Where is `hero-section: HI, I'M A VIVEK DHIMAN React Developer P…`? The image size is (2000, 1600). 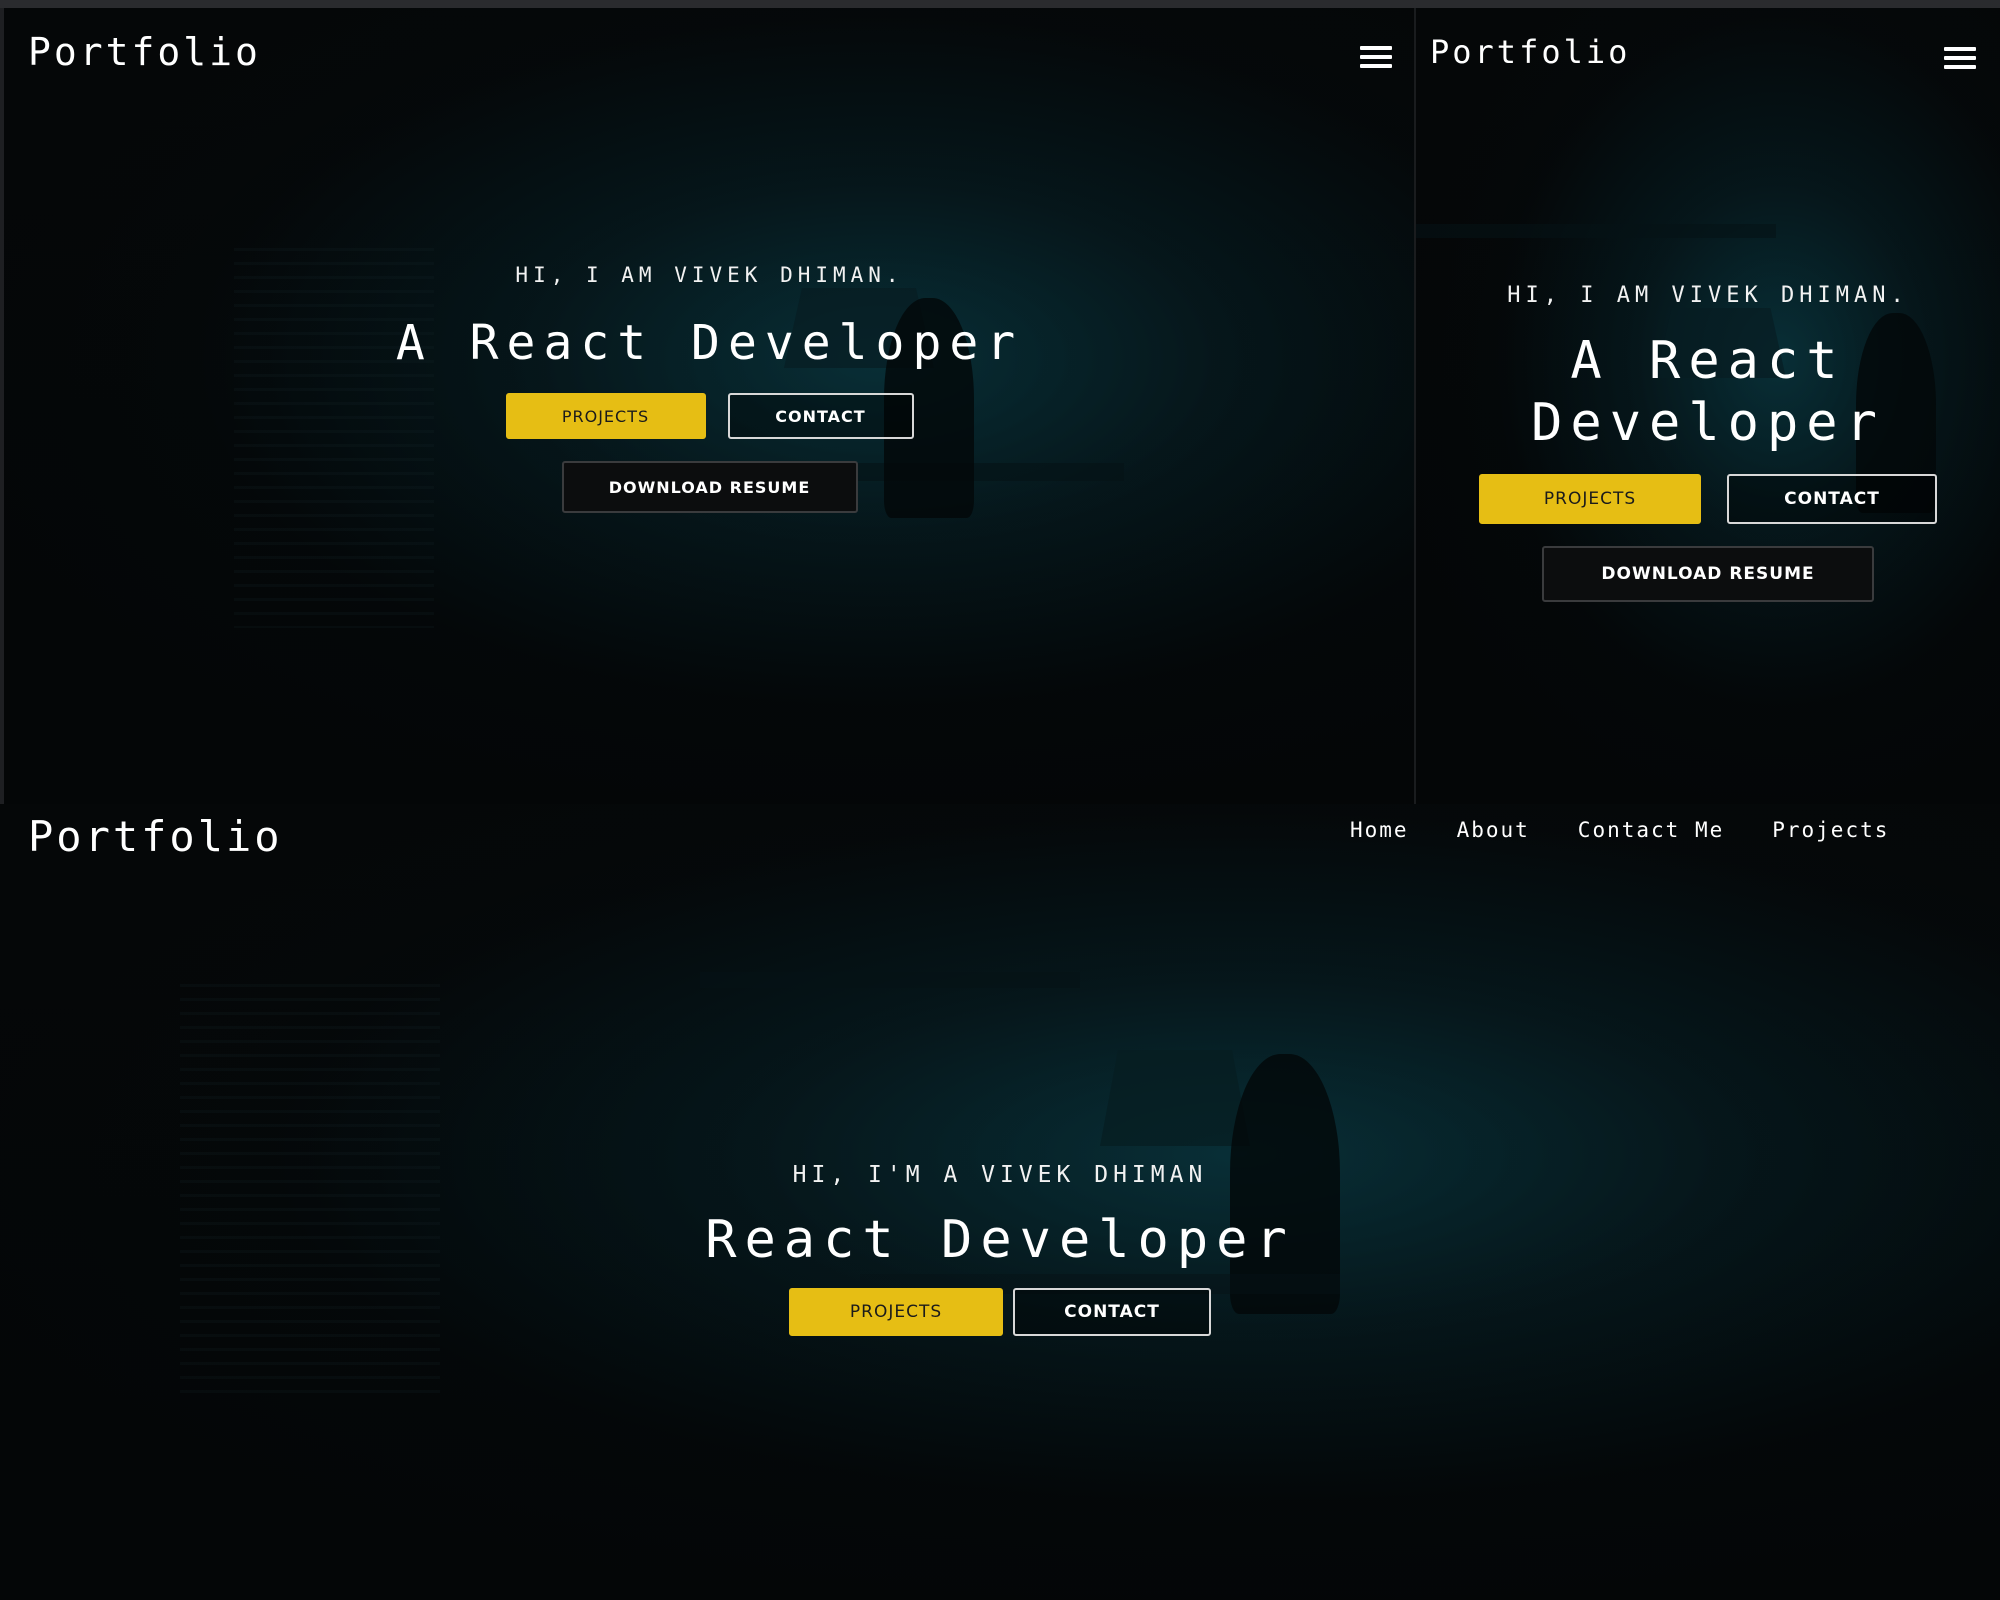
hero-section: HI, I'M A VIVEK DHIMAN React Developer P… is located at coordinates (1000, 1249).